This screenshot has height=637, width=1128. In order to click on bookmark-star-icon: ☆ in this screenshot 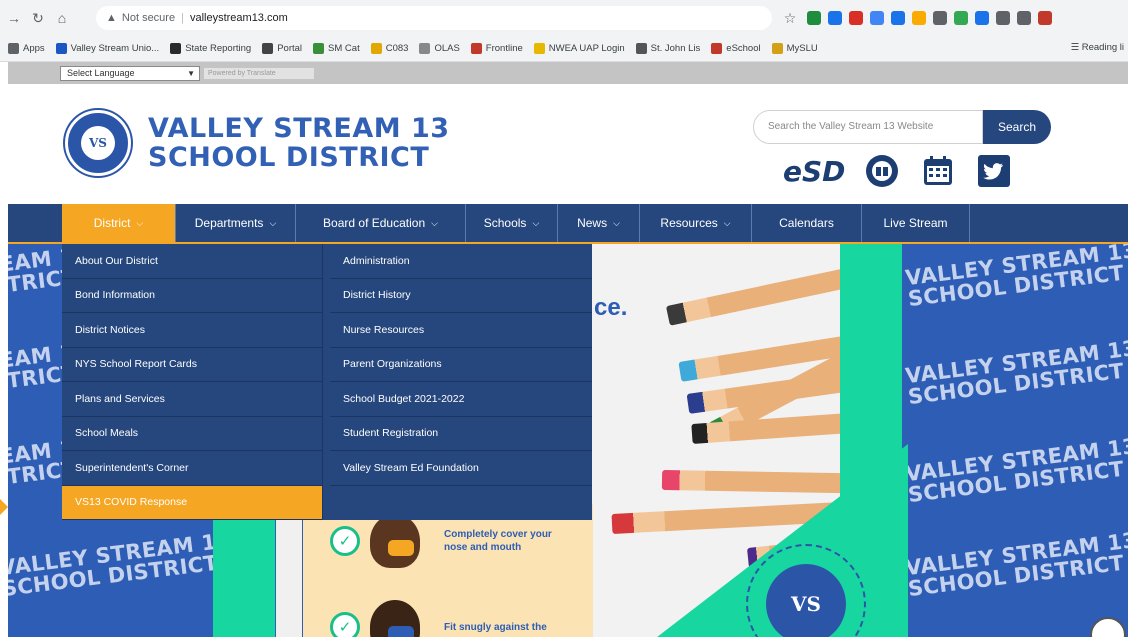, I will do `click(790, 18)`.